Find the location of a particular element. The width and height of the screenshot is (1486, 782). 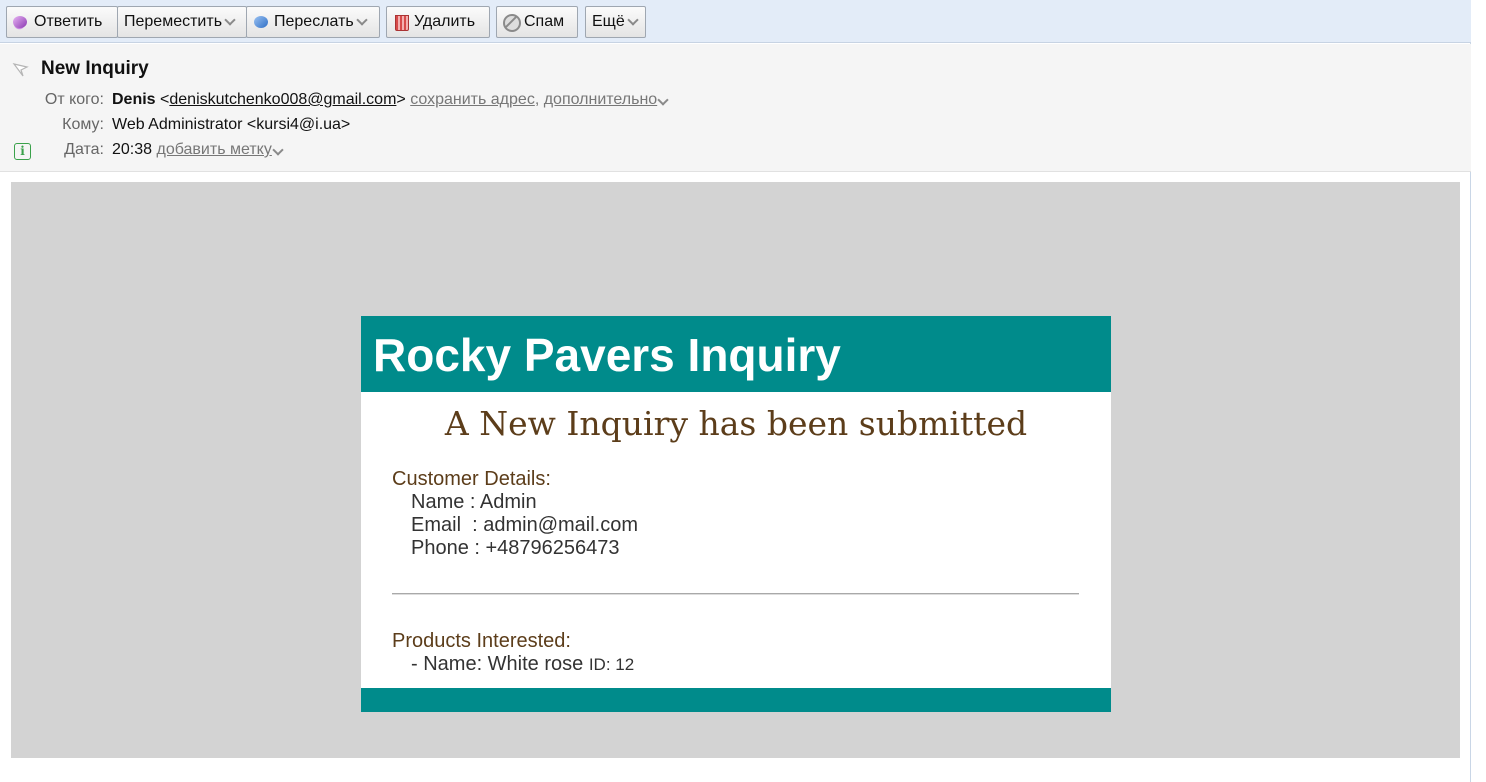

card-title: Rocky Pavers Inquiry is located at coordinates (607, 355).